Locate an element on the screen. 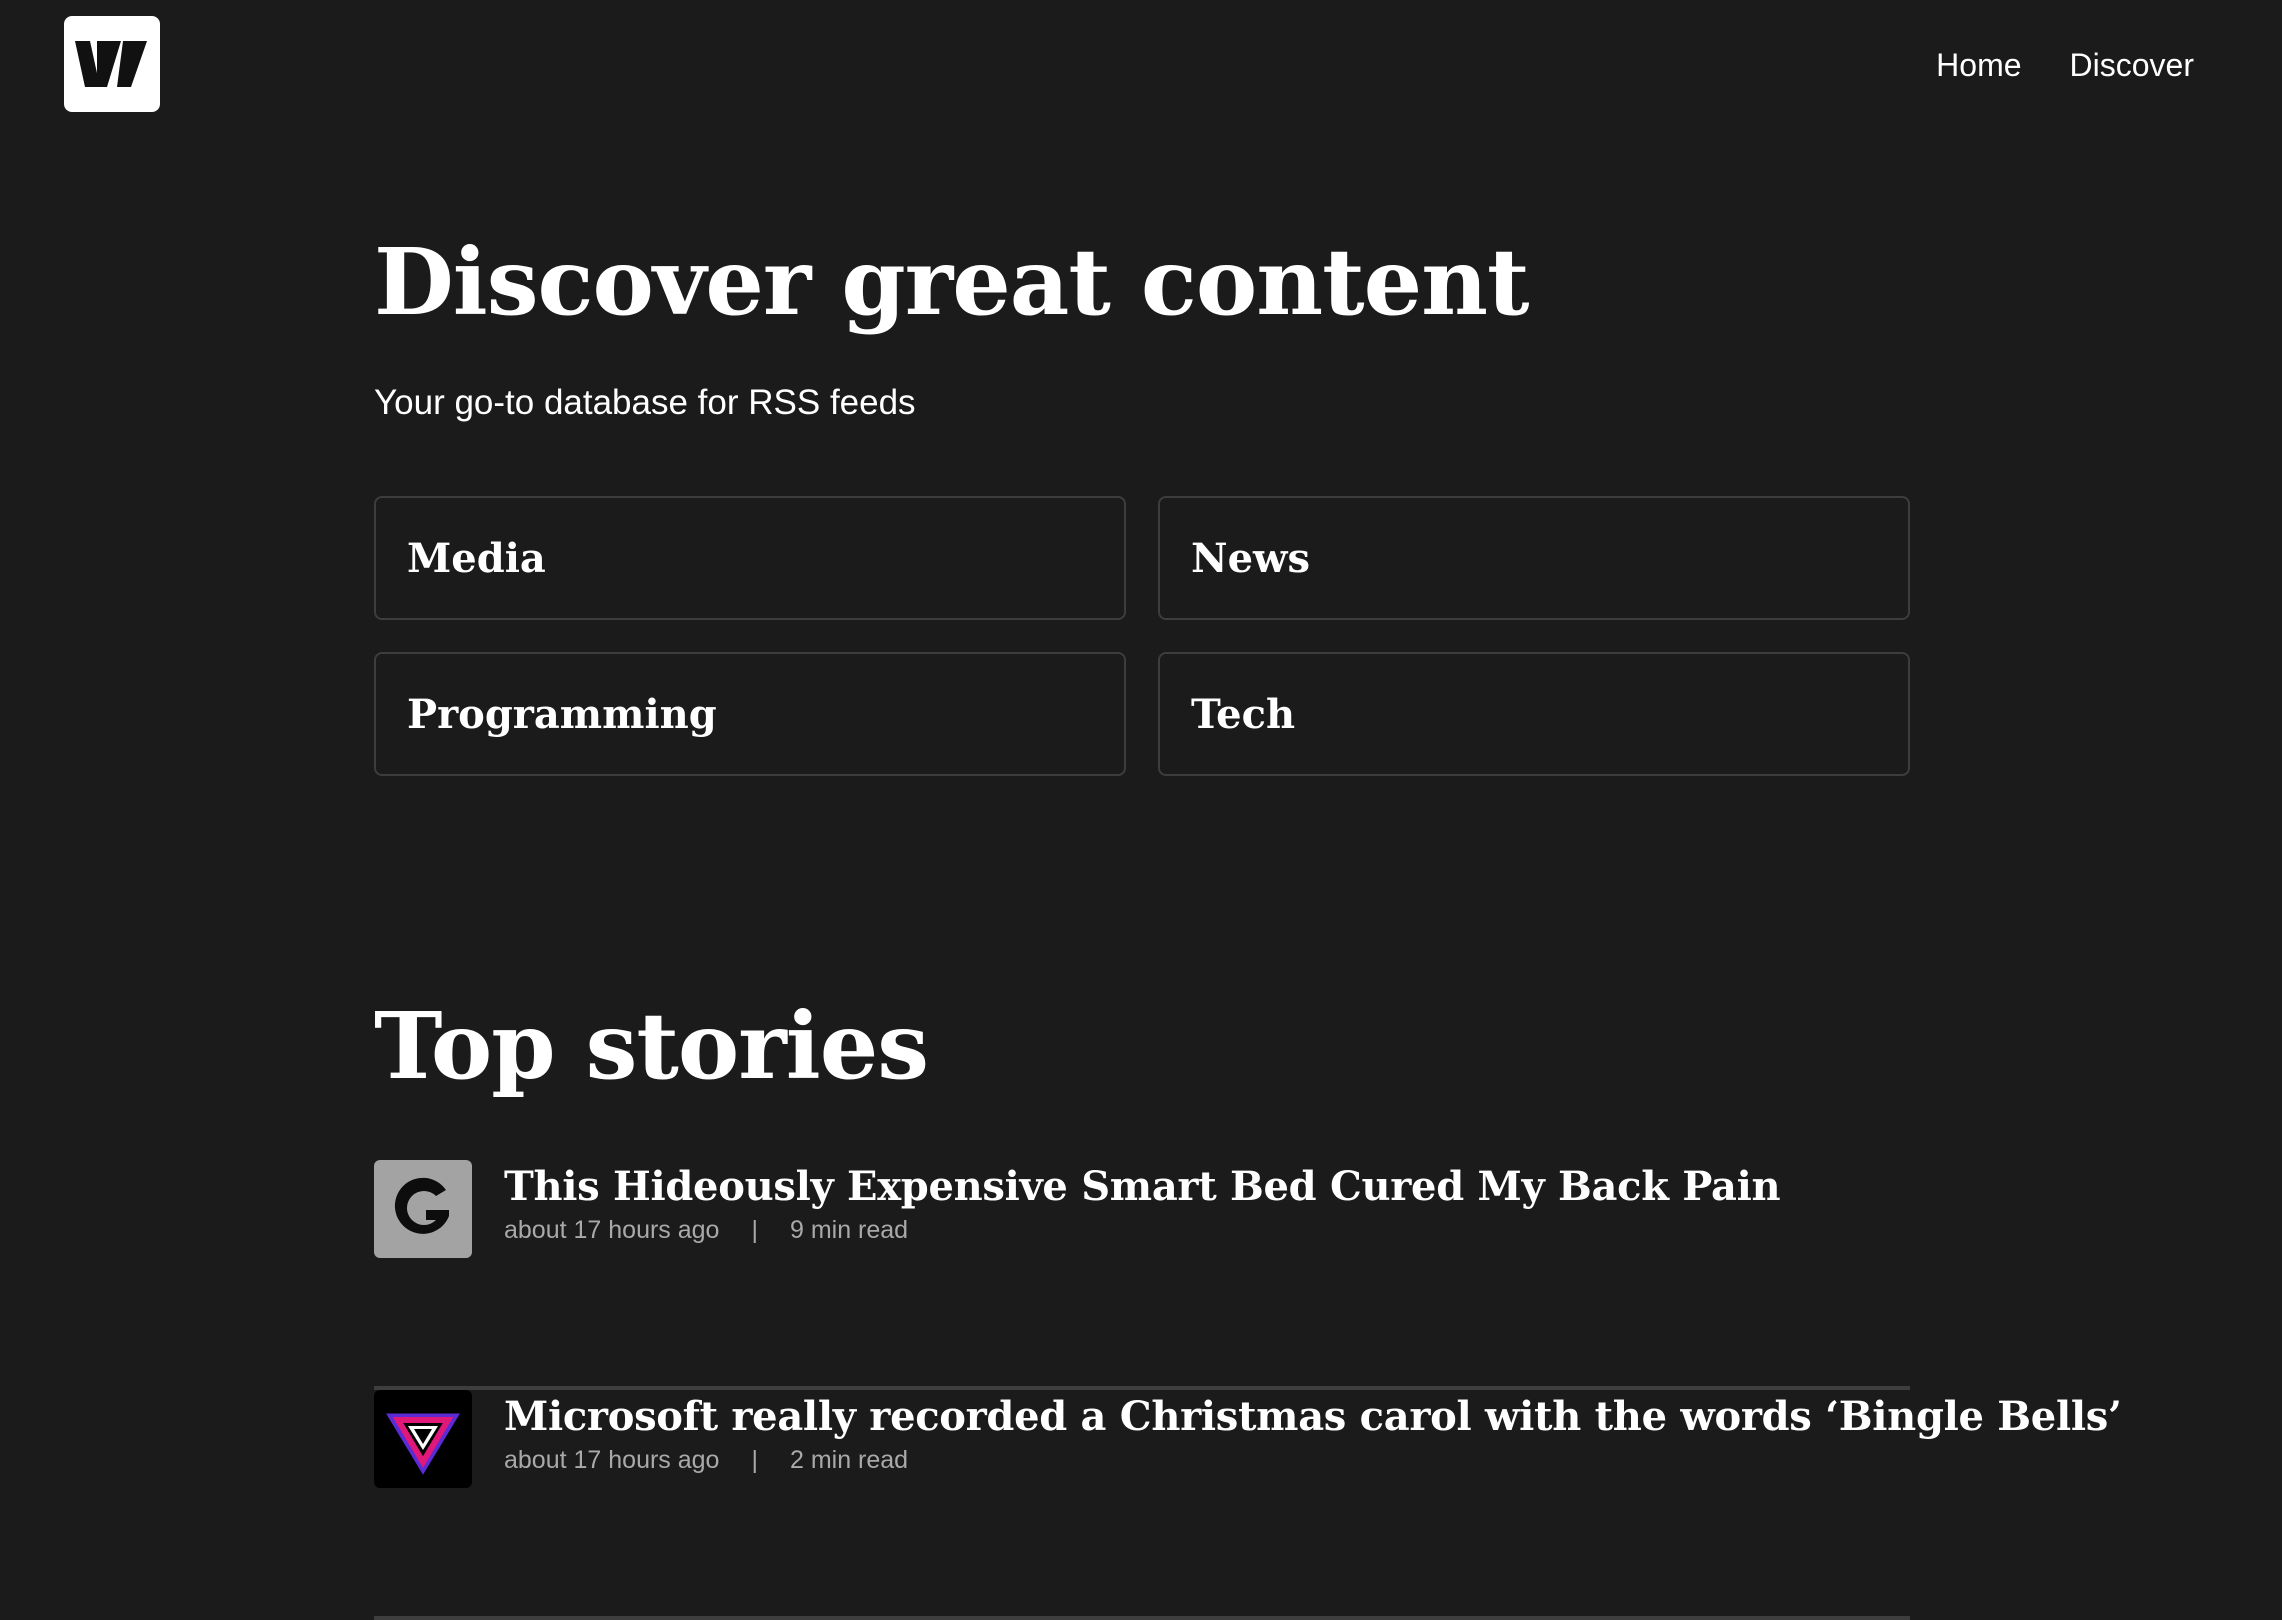 The image size is (2282, 1620). gizmodo-g-icon is located at coordinates (423, 1209).